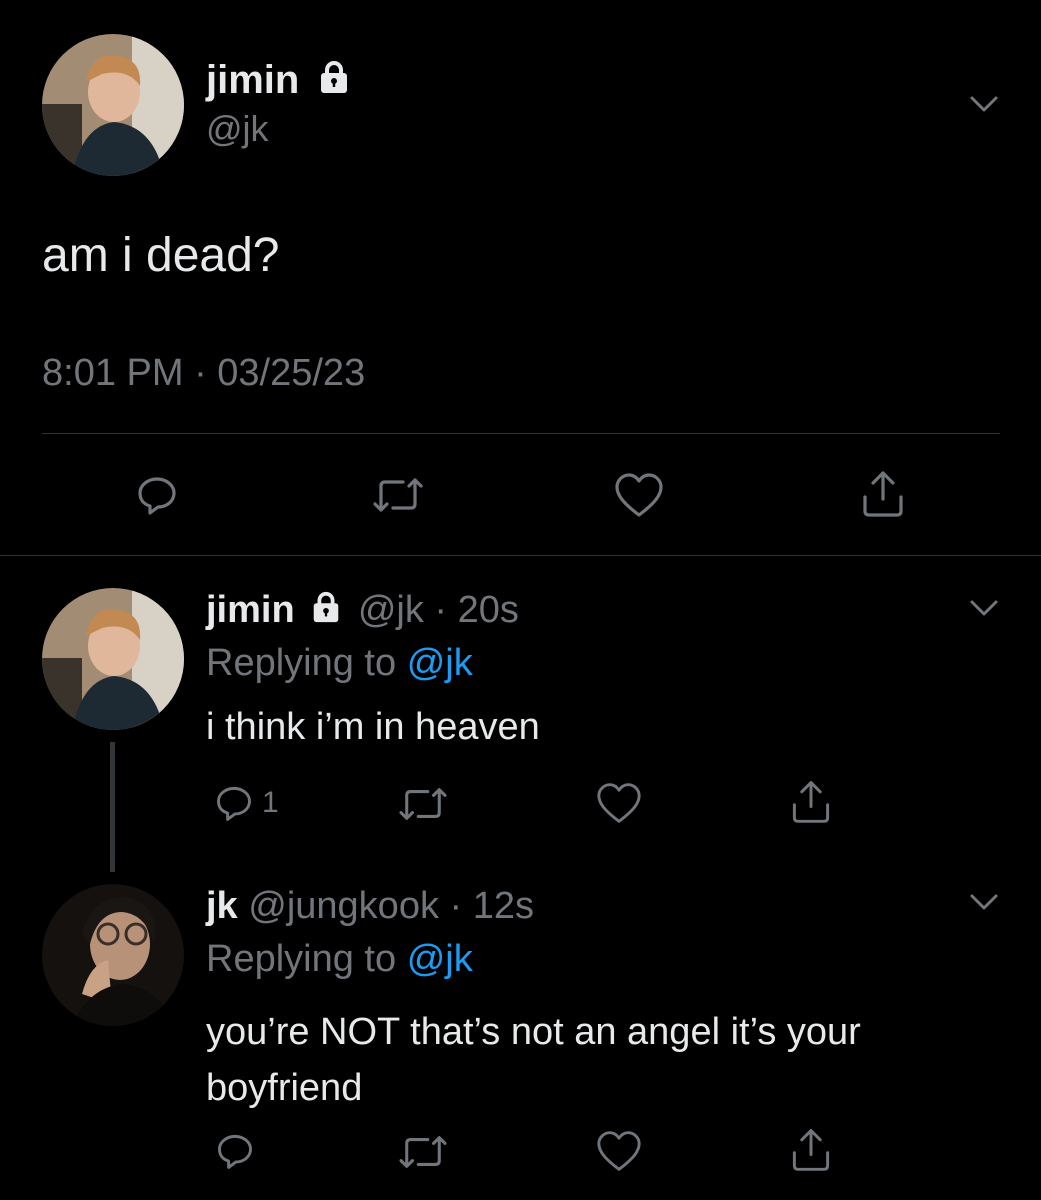  Describe the element at coordinates (161, 255) in the screenshot. I see `tweet-text: am i dead?` at that location.